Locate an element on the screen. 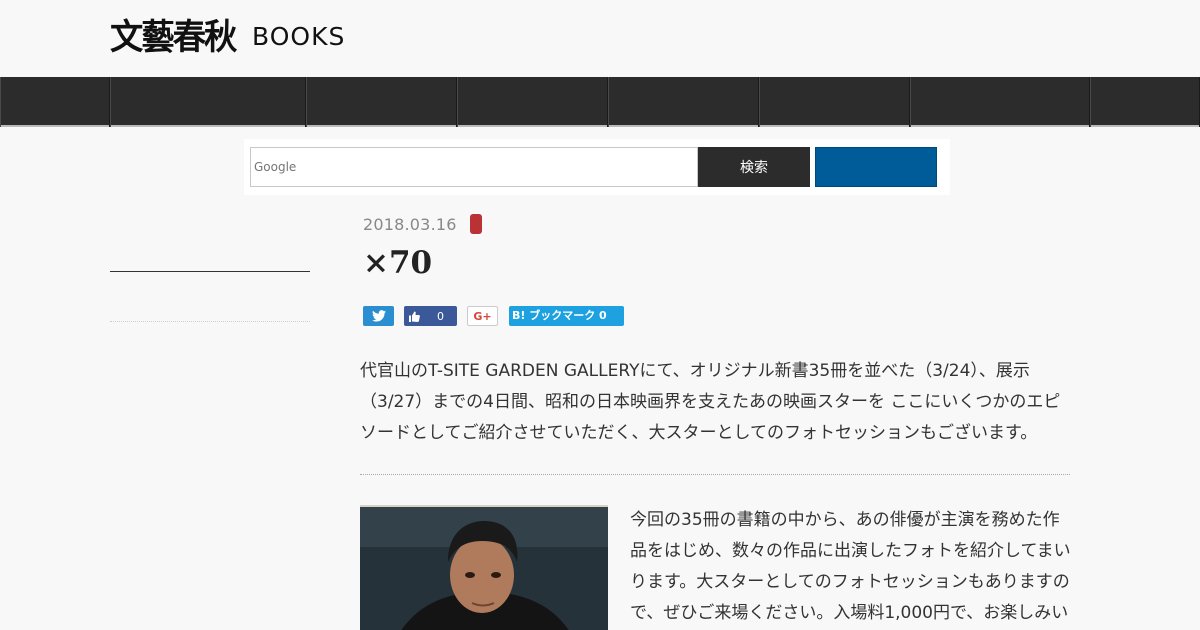 The width and height of the screenshot is (1200, 630). hatena-bookmark-button: B! ブックマーク 0 is located at coordinates (566, 316).